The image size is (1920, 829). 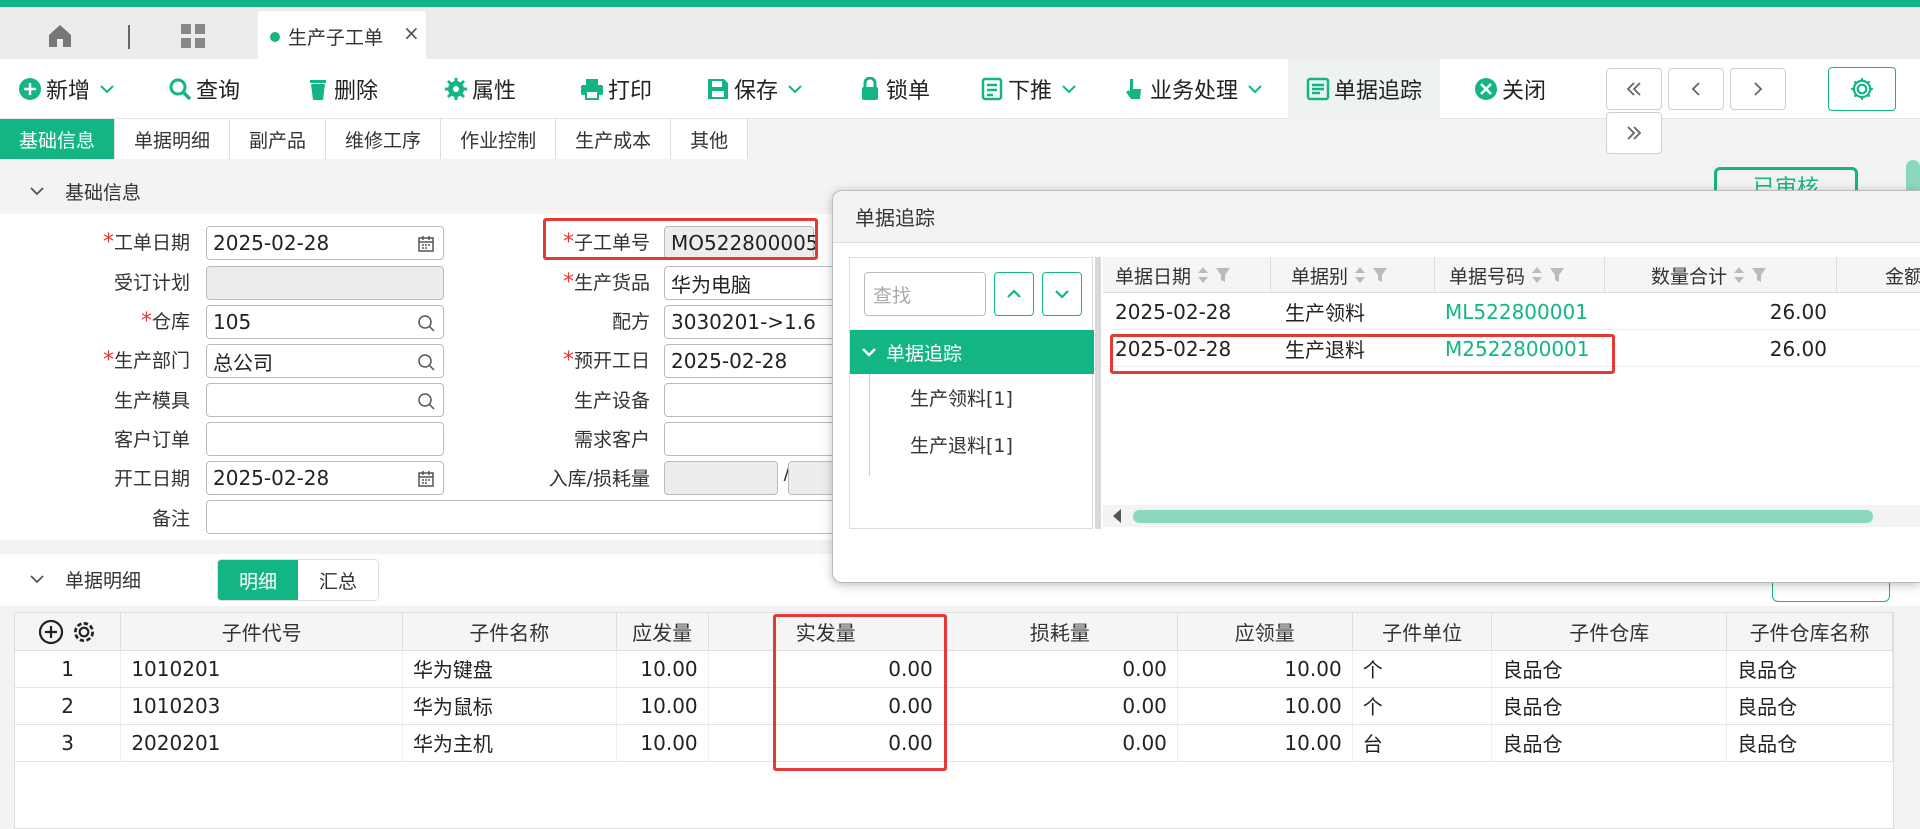 What do you see at coordinates (325, 243) in the screenshot?
I see `work-date-field: 2025-02-28` at bounding box center [325, 243].